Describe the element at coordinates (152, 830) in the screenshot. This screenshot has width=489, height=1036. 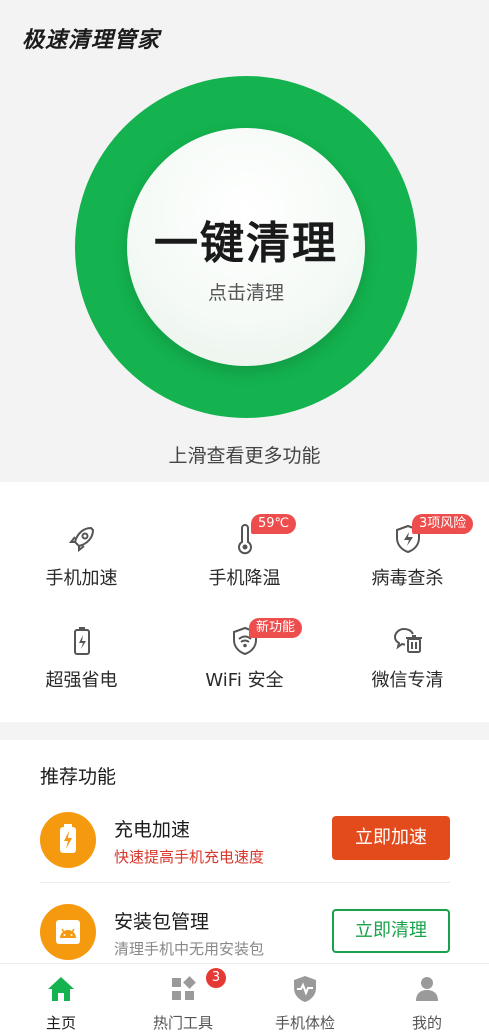
I see `recommend-name: 充电加速` at that location.